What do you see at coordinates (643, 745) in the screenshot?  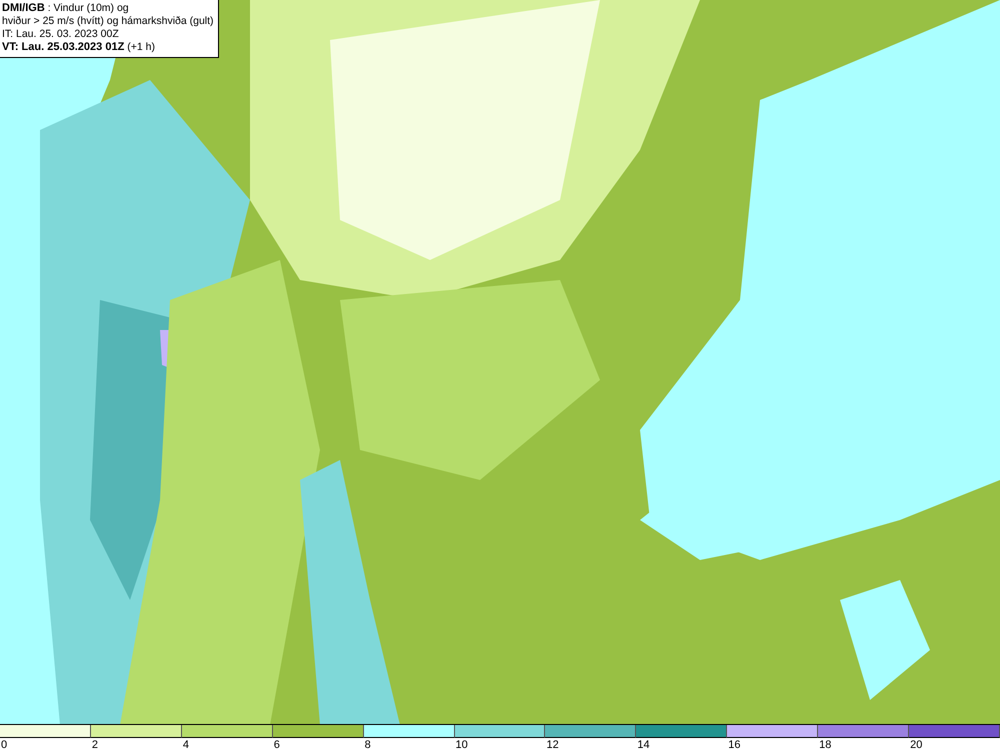 I see `legend-tick: 14` at bounding box center [643, 745].